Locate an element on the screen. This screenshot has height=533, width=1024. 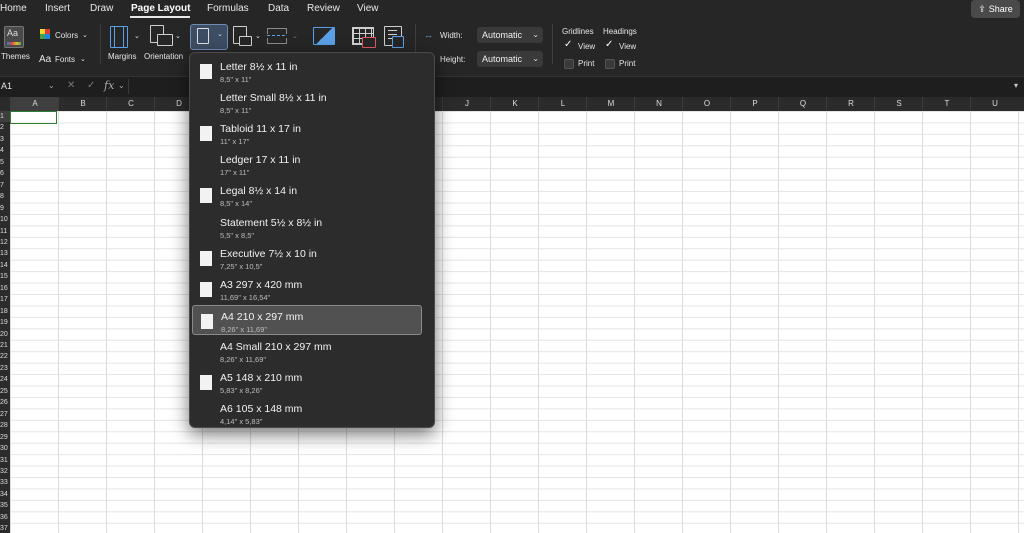
colors-icon is located at coordinates (45, 34).